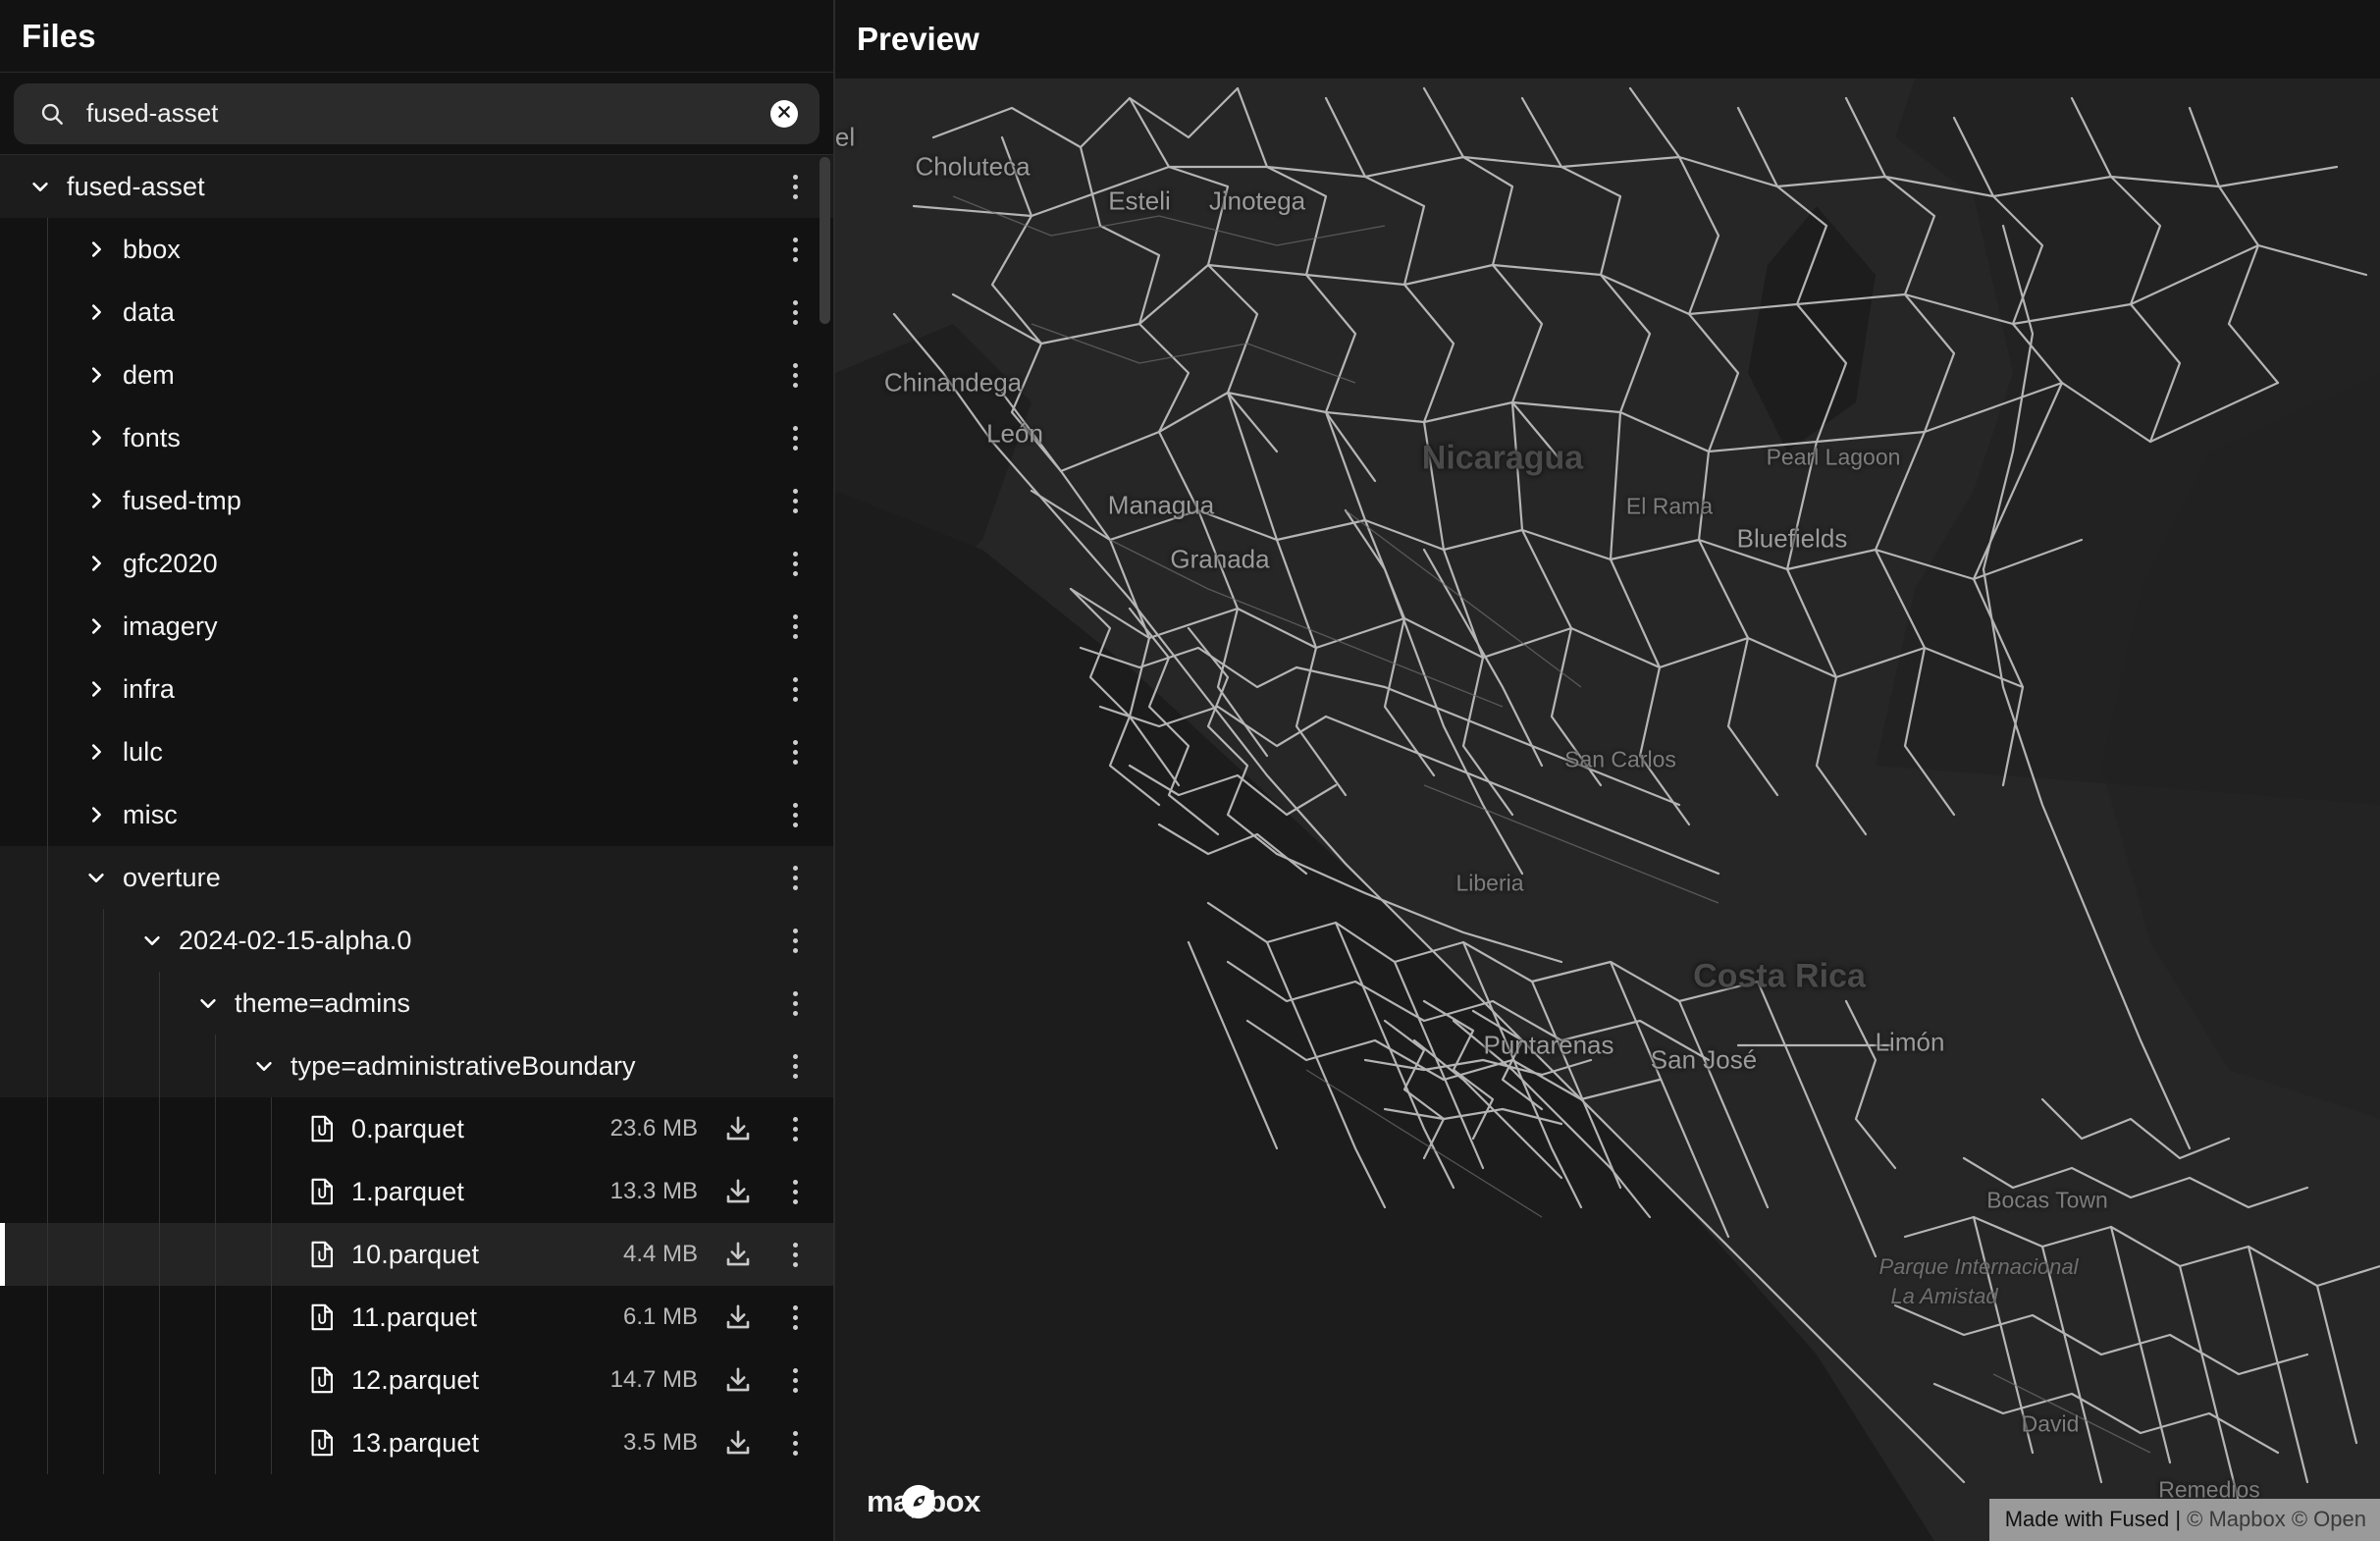  Describe the element at coordinates (149, 312) in the screenshot. I see `tree-item-label: data` at that location.